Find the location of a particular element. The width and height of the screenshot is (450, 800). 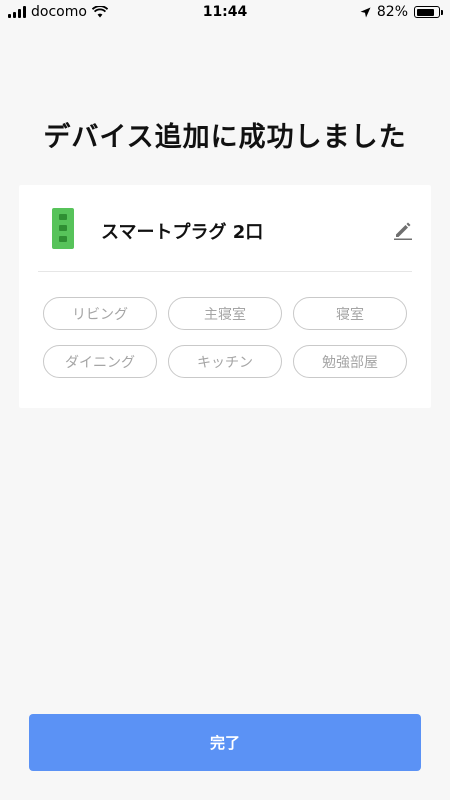

battery-icon is located at coordinates (428, 12).